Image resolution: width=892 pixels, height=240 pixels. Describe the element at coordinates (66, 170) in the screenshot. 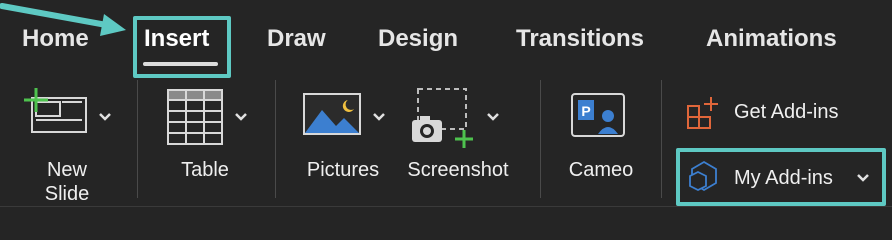

I see `new-slide-label-line1: New` at that location.